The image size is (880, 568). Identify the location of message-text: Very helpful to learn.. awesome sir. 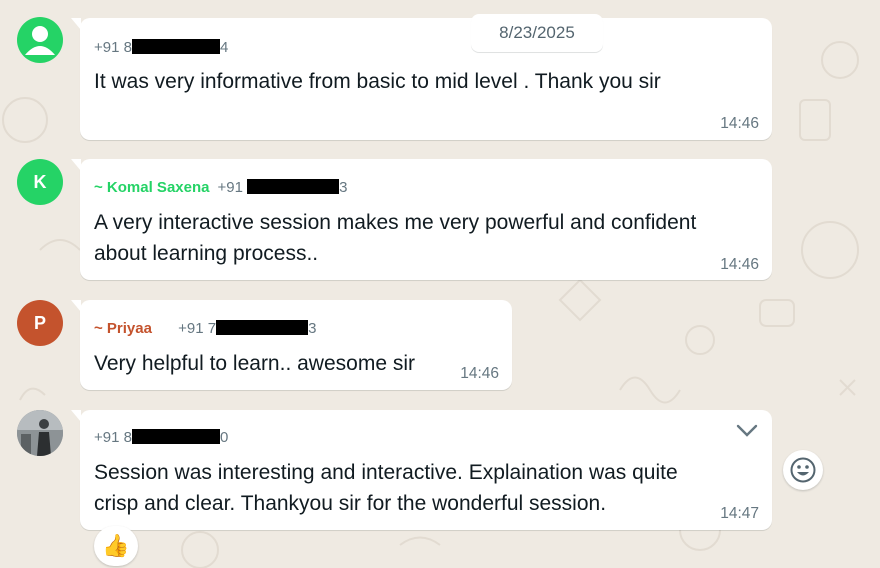
(254, 363).